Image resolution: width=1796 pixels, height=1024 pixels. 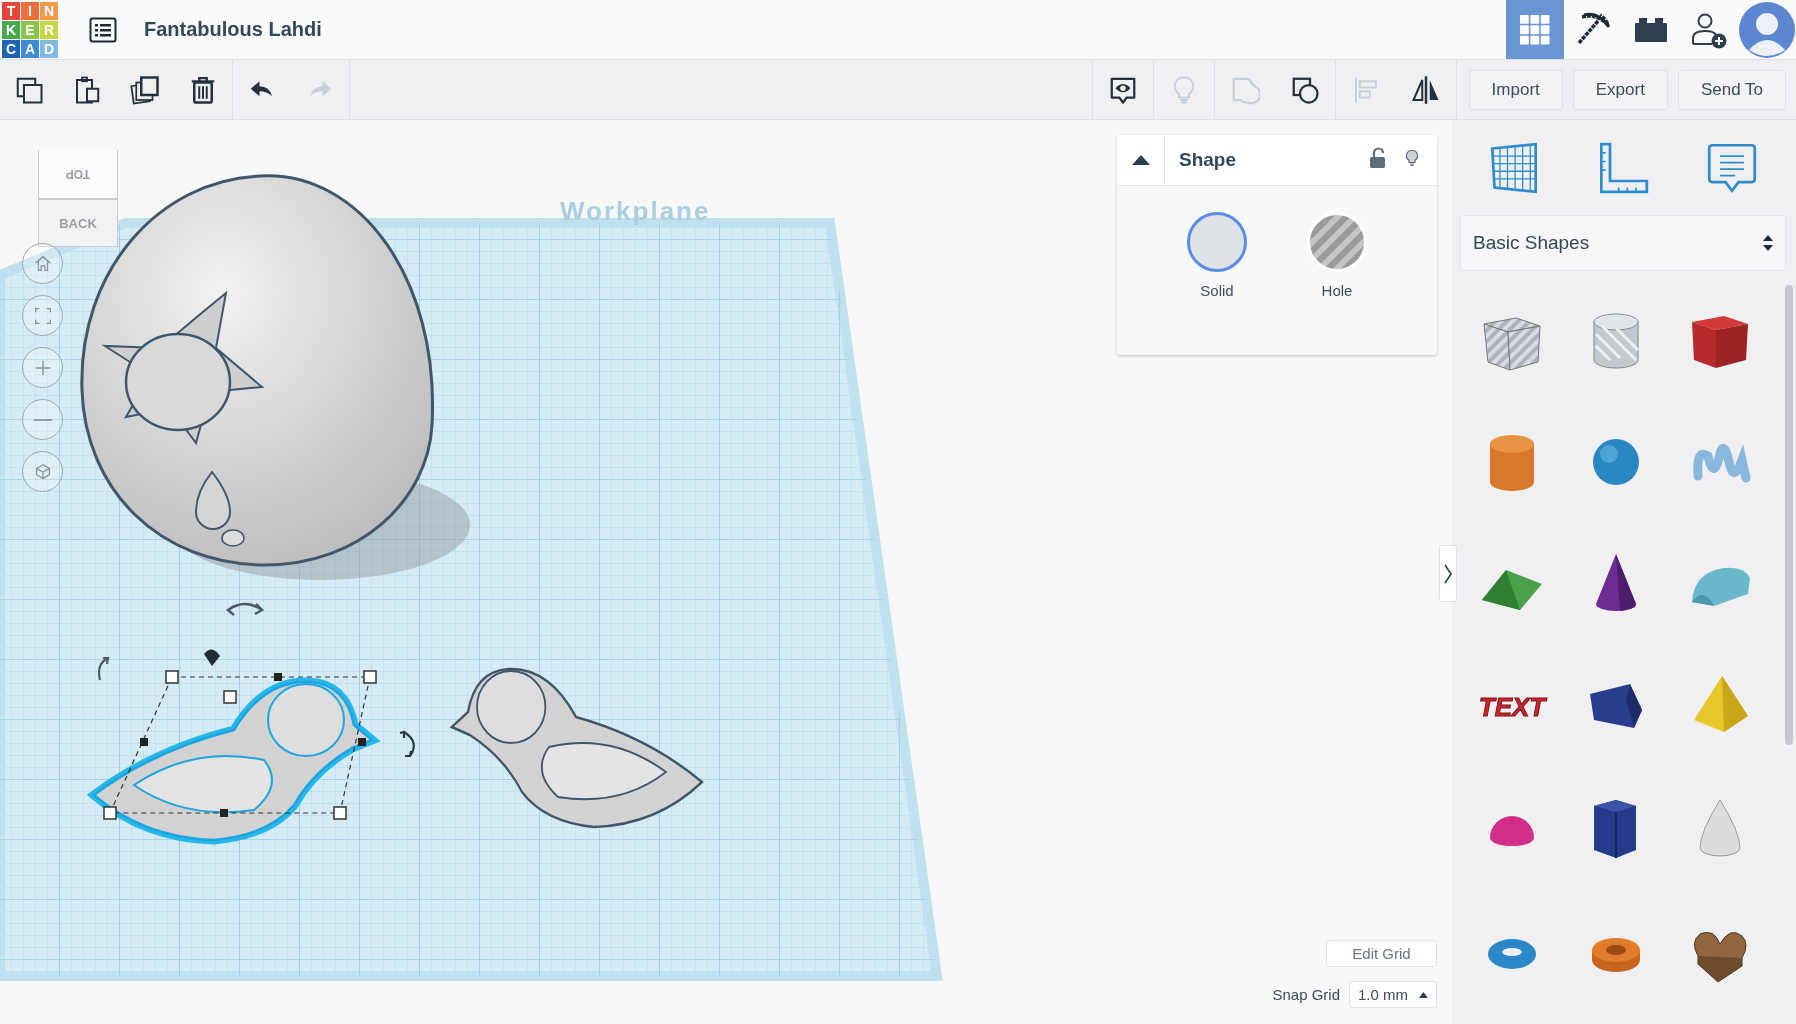 What do you see at coordinates (78, 223) in the screenshot?
I see `cube-face-label: BACK` at bounding box center [78, 223].